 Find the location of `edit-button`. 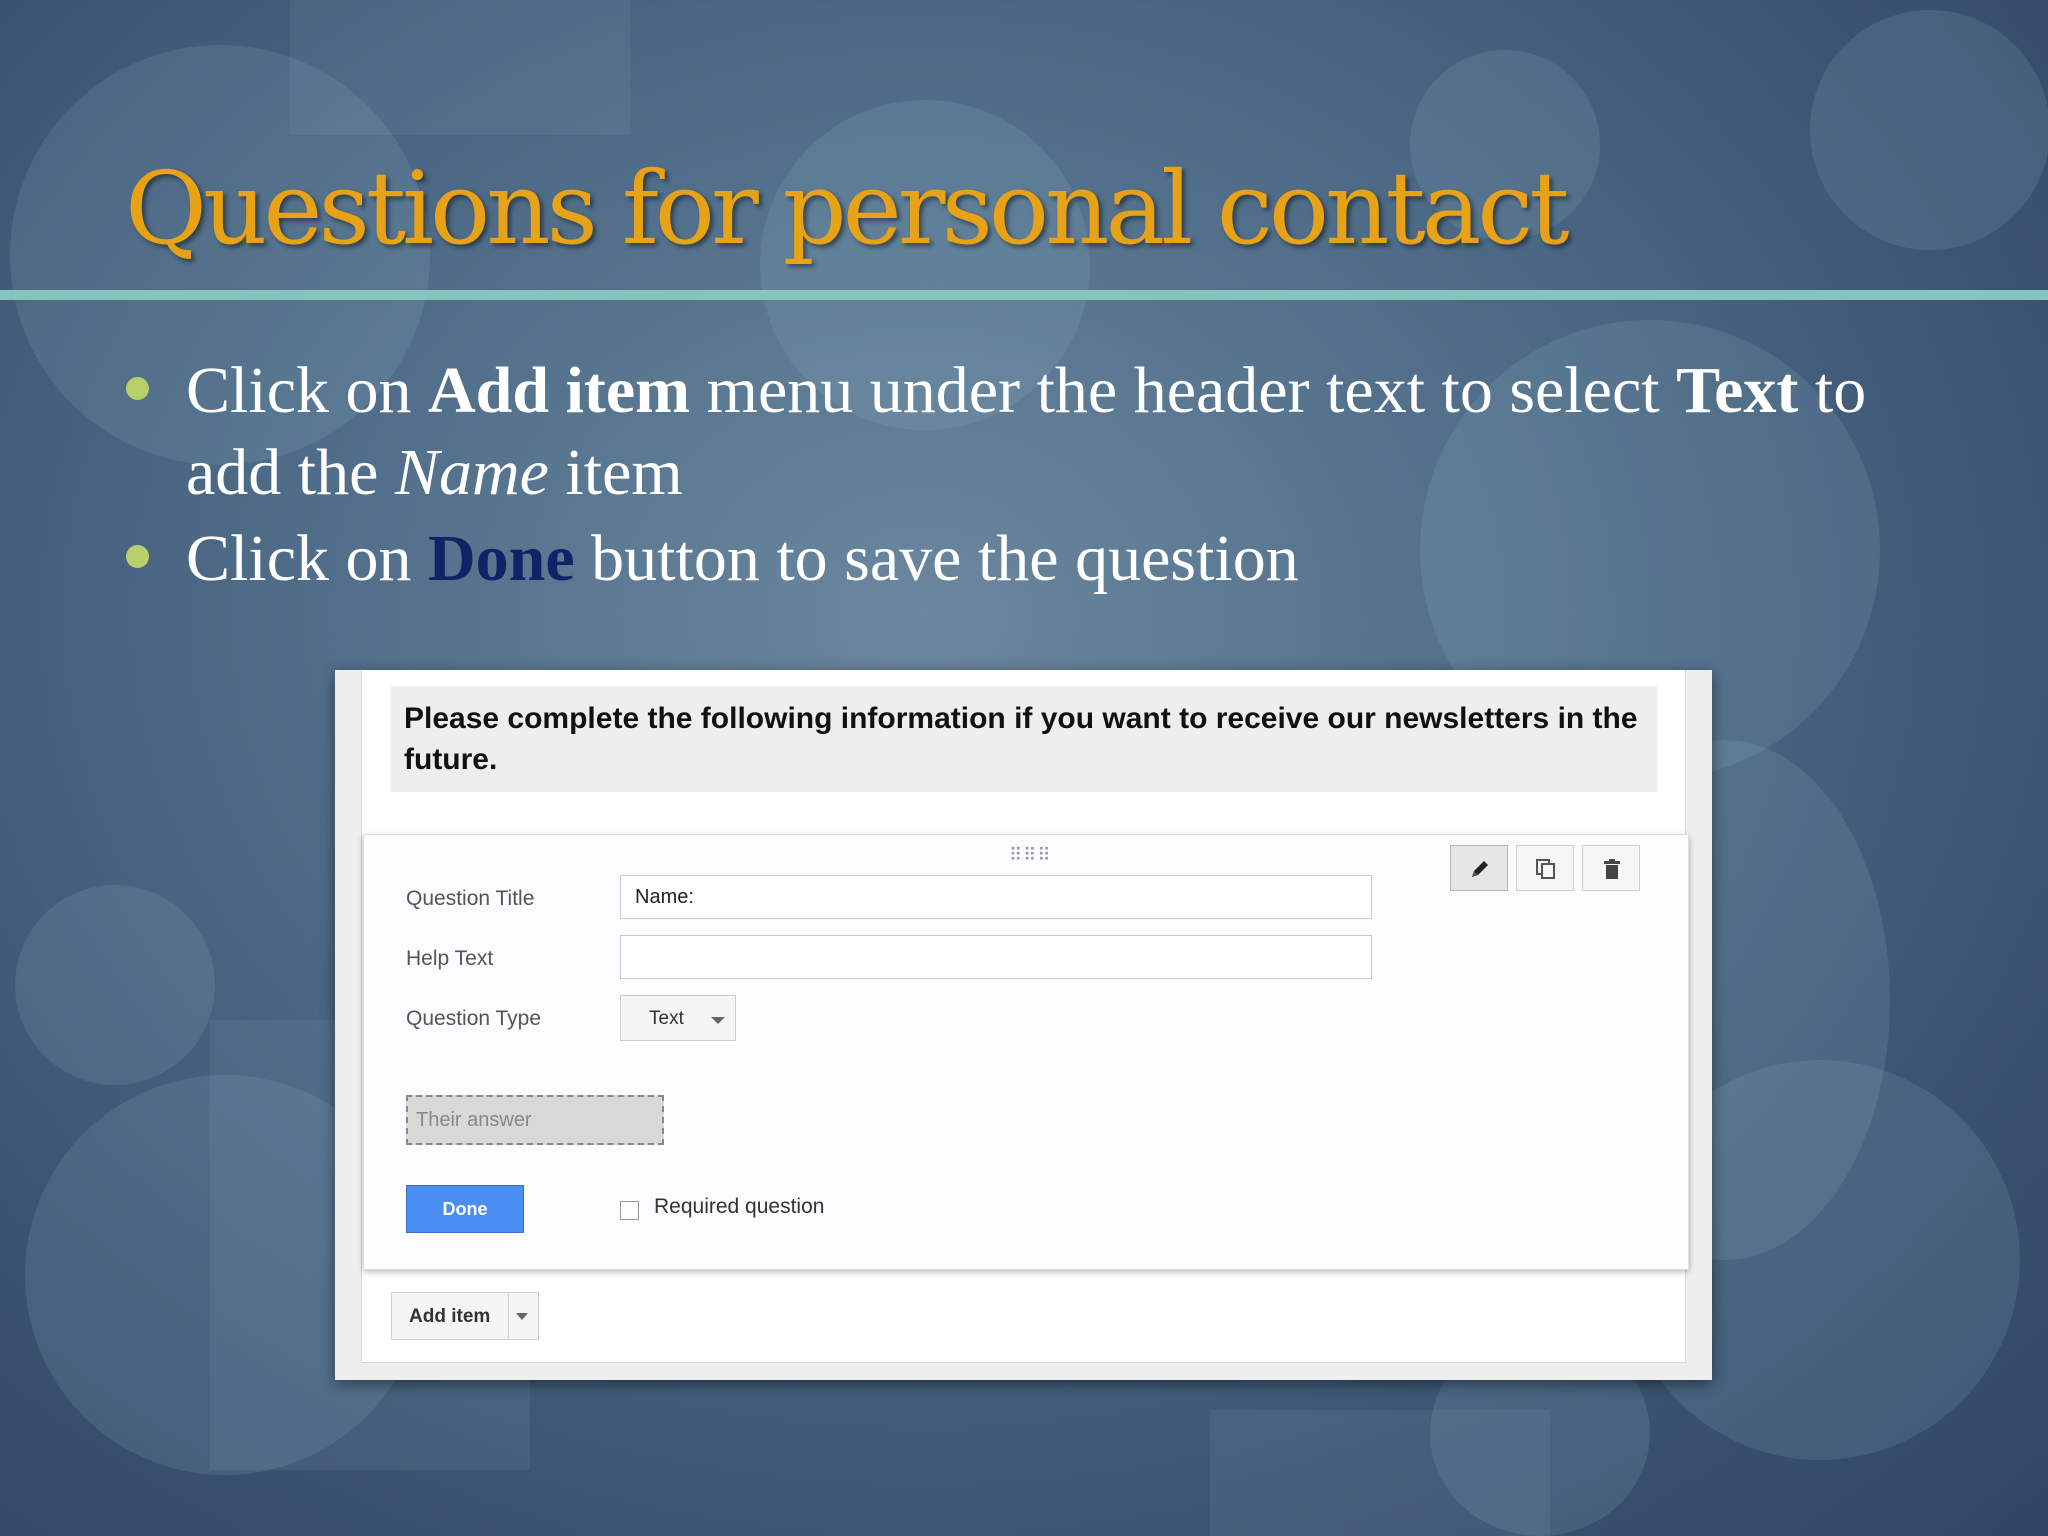

edit-button is located at coordinates (1479, 868).